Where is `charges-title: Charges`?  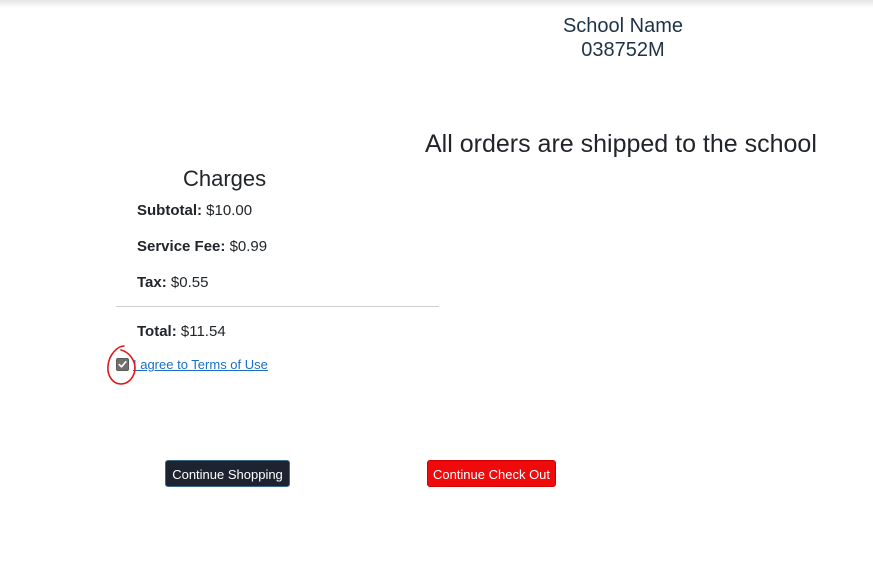
charges-title: Charges is located at coordinates (225, 178).